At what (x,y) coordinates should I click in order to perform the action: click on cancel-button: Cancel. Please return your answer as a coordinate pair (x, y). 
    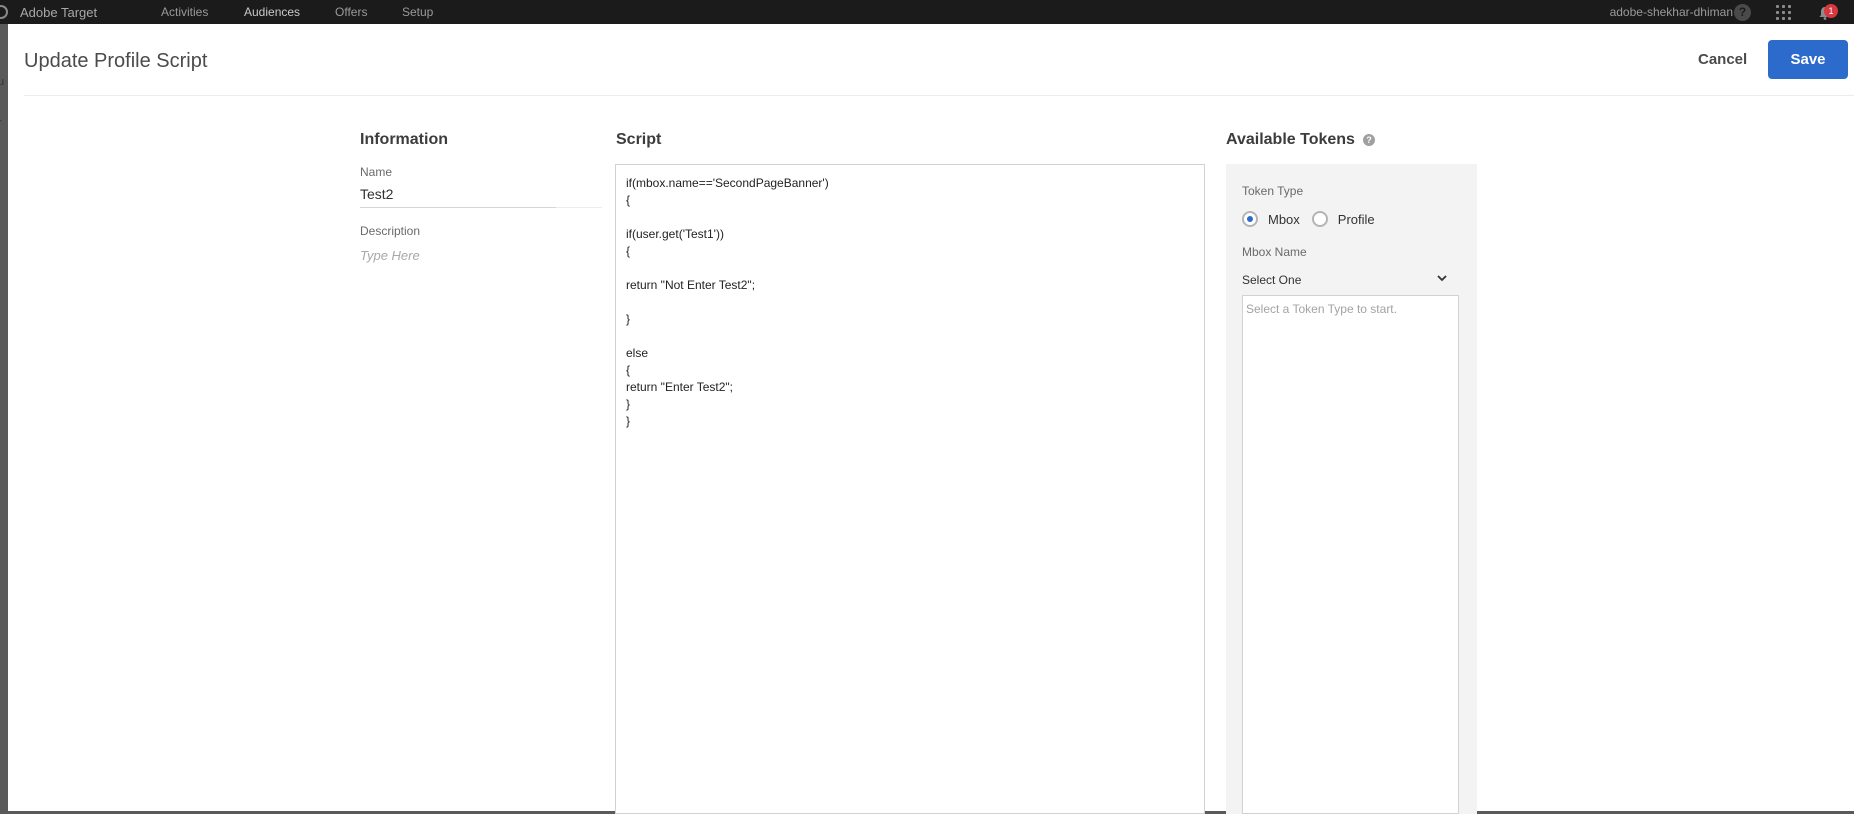
    Looking at the image, I should click on (1722, 59).